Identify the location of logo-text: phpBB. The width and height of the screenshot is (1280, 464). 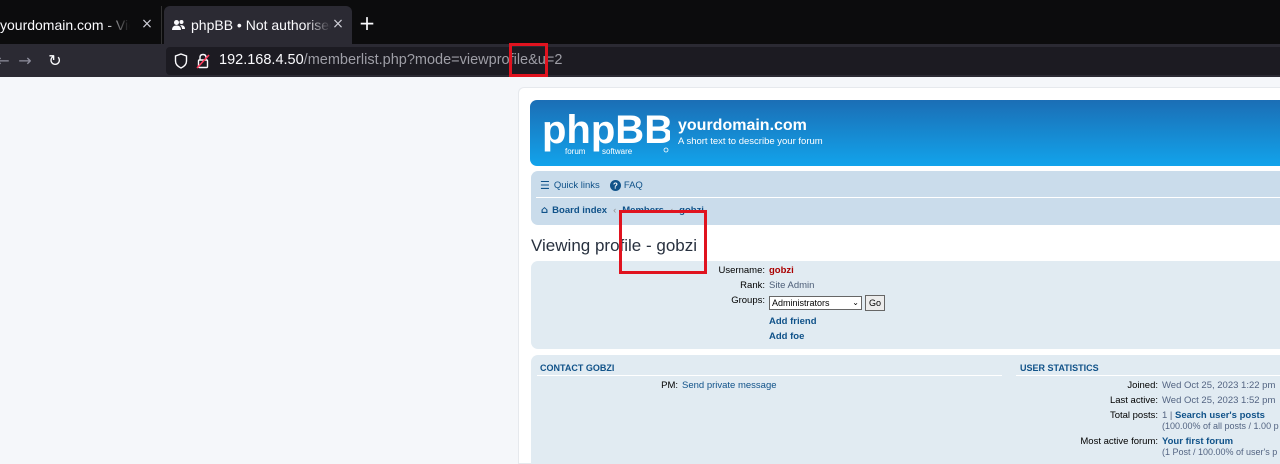
(606, 130).